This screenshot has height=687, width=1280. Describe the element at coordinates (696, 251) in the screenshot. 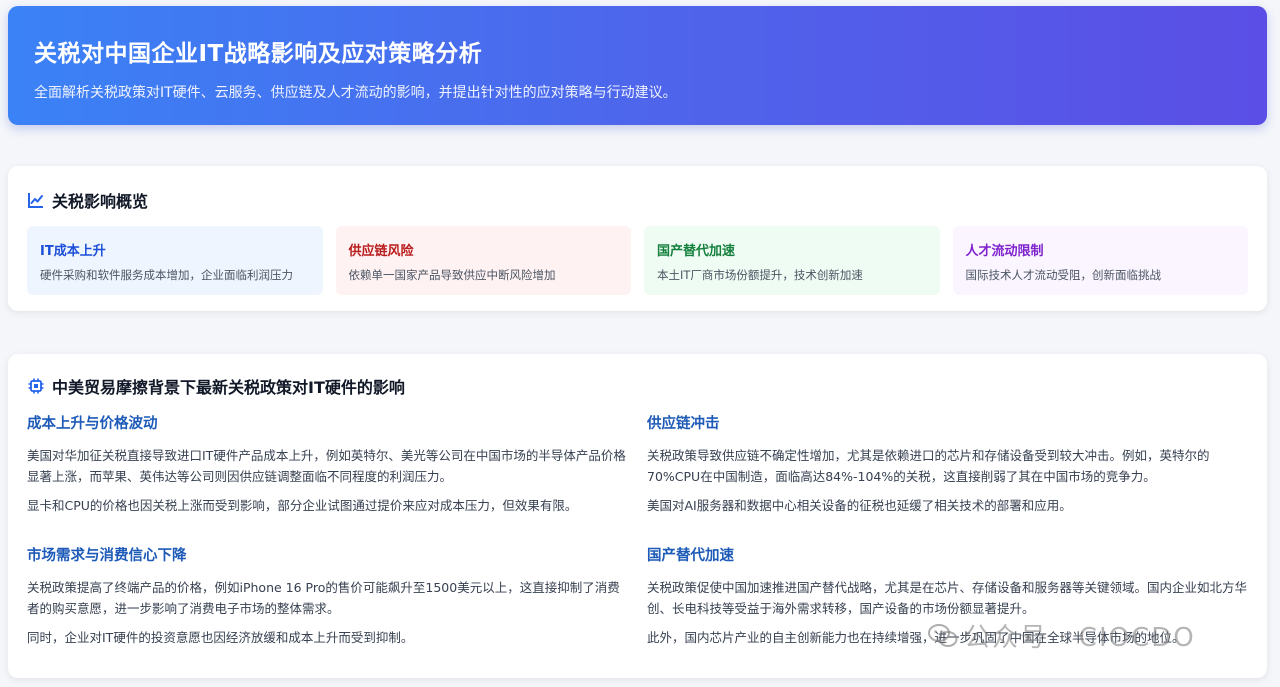

I see `tile-title: 国产替代加速` at that location.